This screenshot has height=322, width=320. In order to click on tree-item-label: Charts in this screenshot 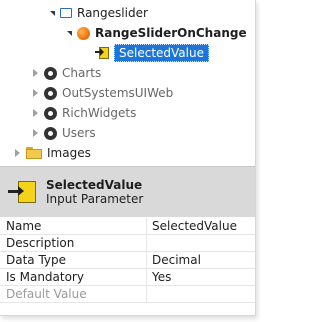, I will do `click(82, 73)`.